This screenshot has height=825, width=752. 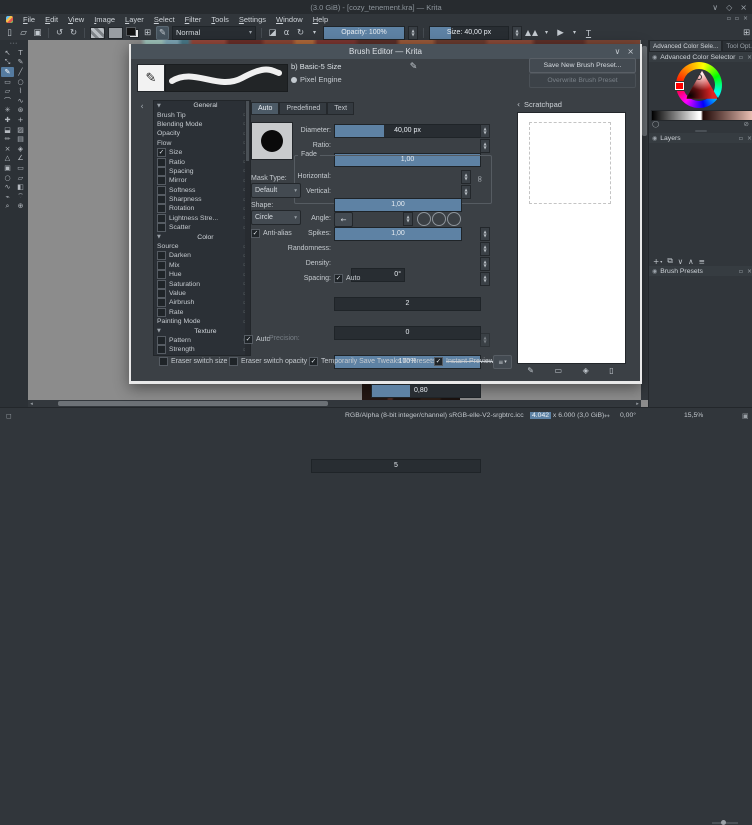 I want to click on option-painting-mode: Painting Mode▫, so click(x=202, y=321).